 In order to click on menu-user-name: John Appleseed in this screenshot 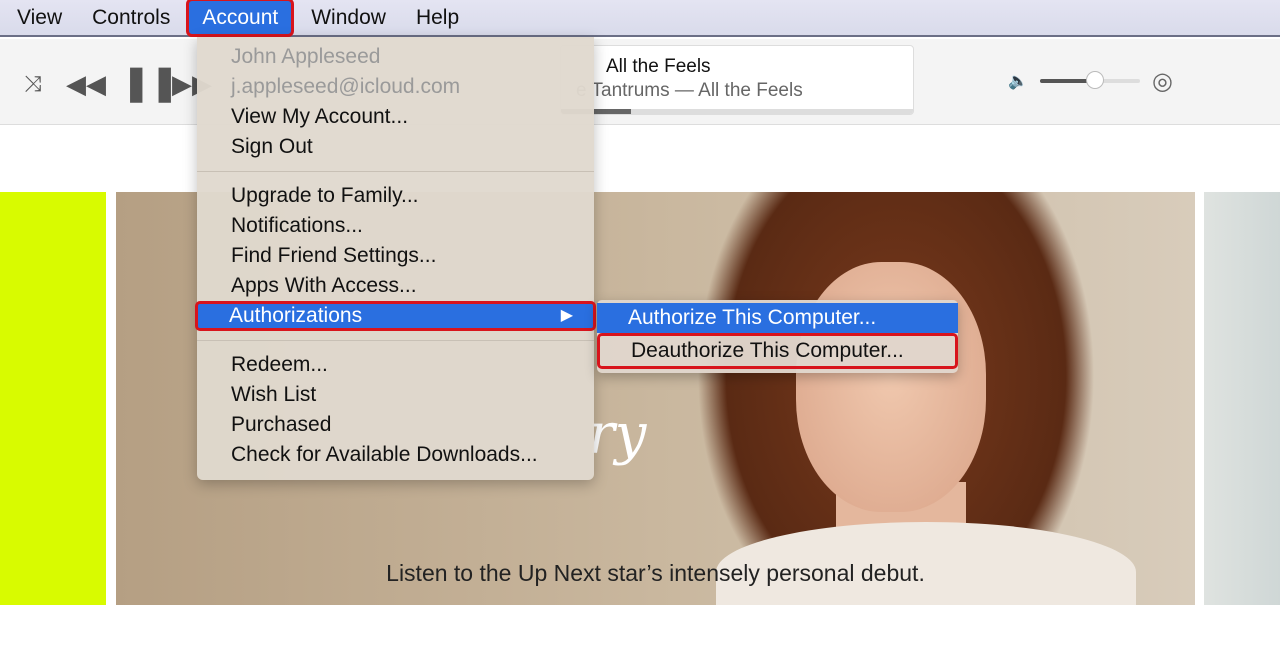, I will do `click(306, 56)`.